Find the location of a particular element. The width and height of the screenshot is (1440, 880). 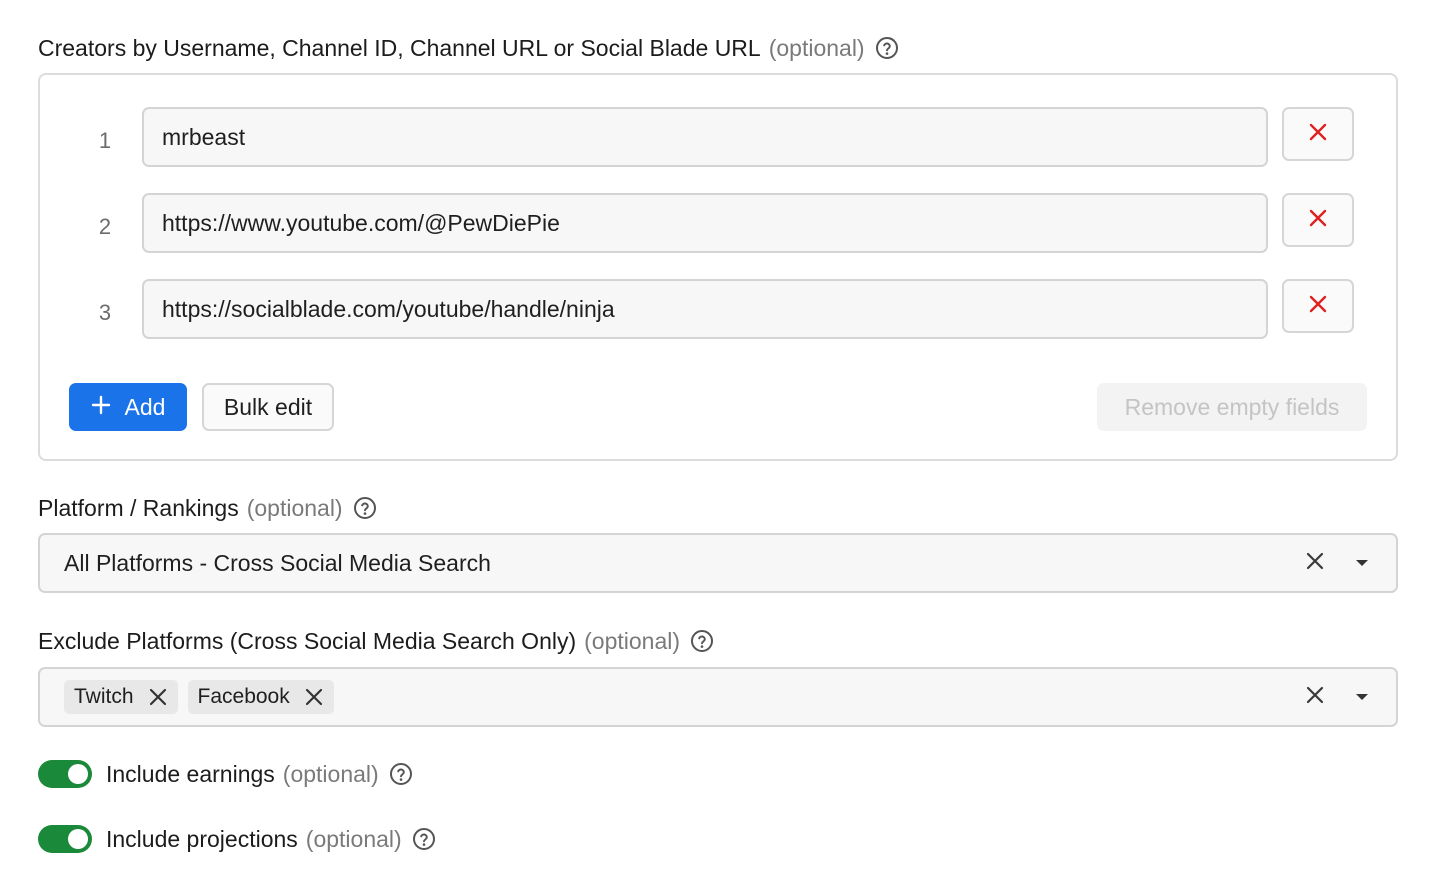

selected-tags: Twitch Facebook is located at coordinates (199, 697).